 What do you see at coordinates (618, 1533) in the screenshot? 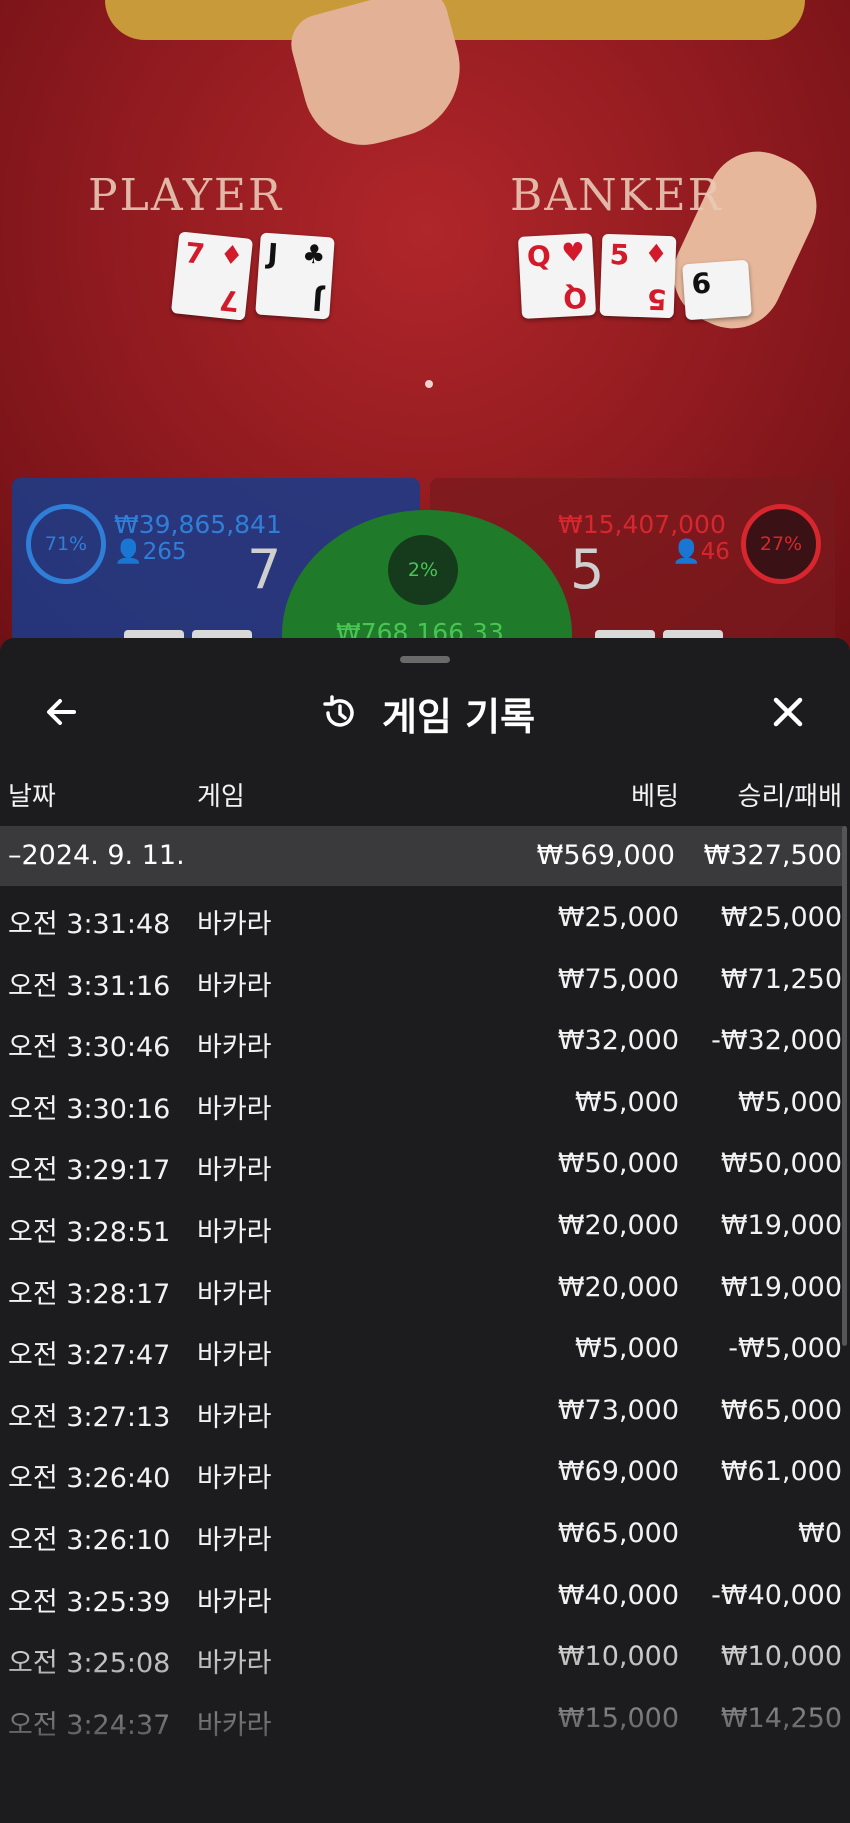
I see `row-bet: ₩65,000` at bounding box center [618, 1533].